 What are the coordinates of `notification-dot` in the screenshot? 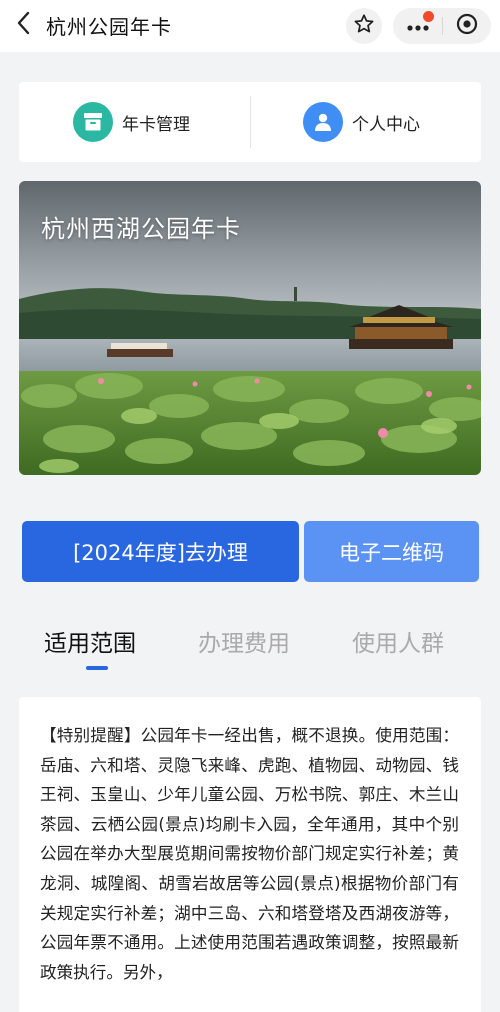 It's located at (428, 16).